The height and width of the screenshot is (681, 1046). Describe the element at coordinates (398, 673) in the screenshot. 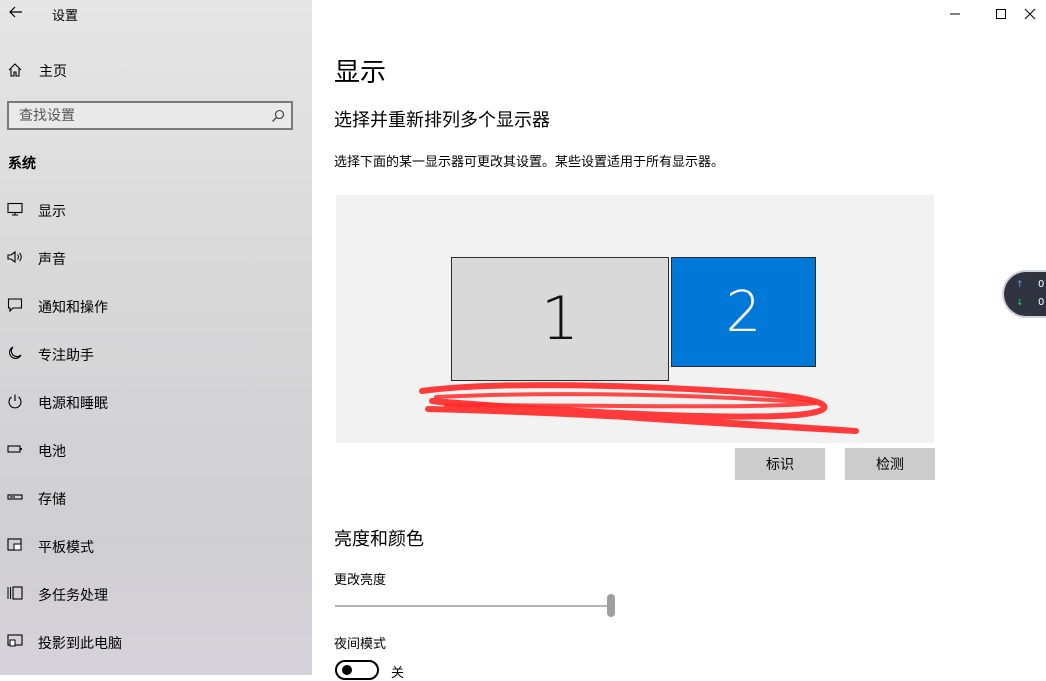

I see `night-light-state: 关` at that location.